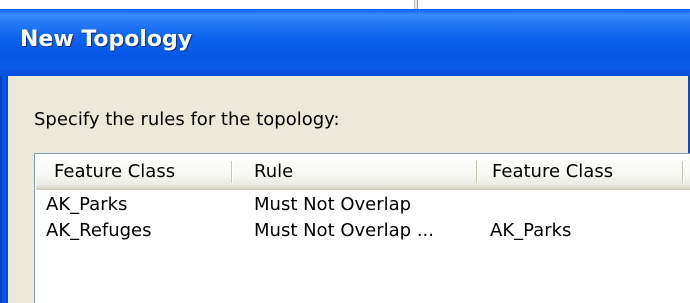 The height and width of the screenshot is (303, 690). Describe the element at coordinates (333, 204) in the screenshot. I see `rule-row-rule: Must Not Overlap` at that location.